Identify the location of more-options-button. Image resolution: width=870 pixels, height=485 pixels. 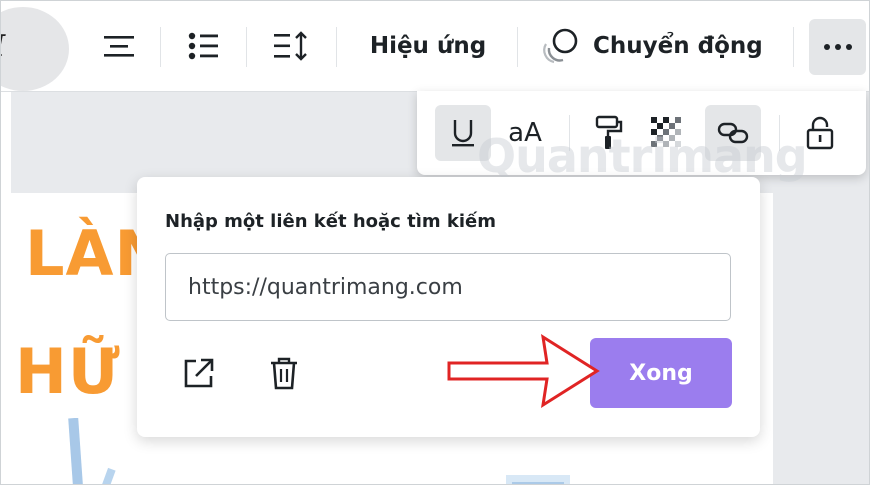
(837, 47).